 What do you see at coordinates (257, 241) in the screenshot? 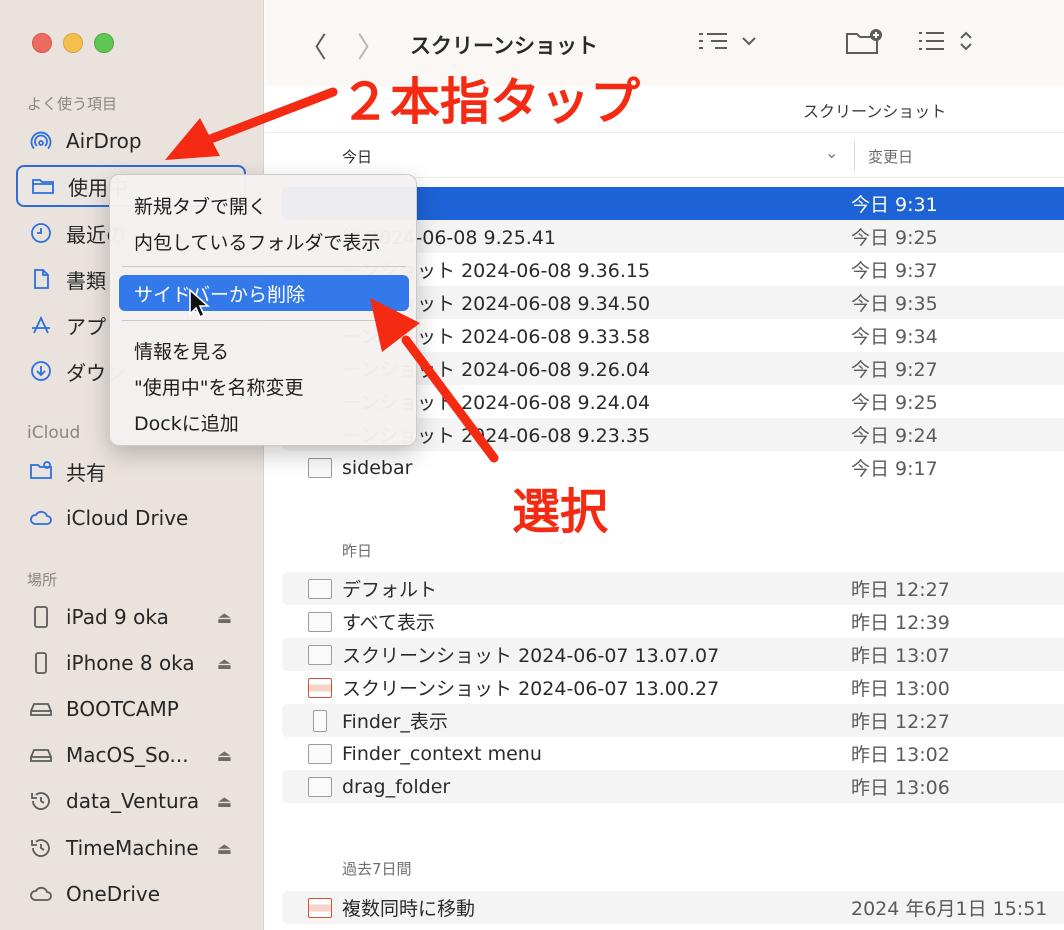
I see `menu-item-show-in-enclosing-folder: 内包しているフォルダで表示` at bounding box center [257, 241].